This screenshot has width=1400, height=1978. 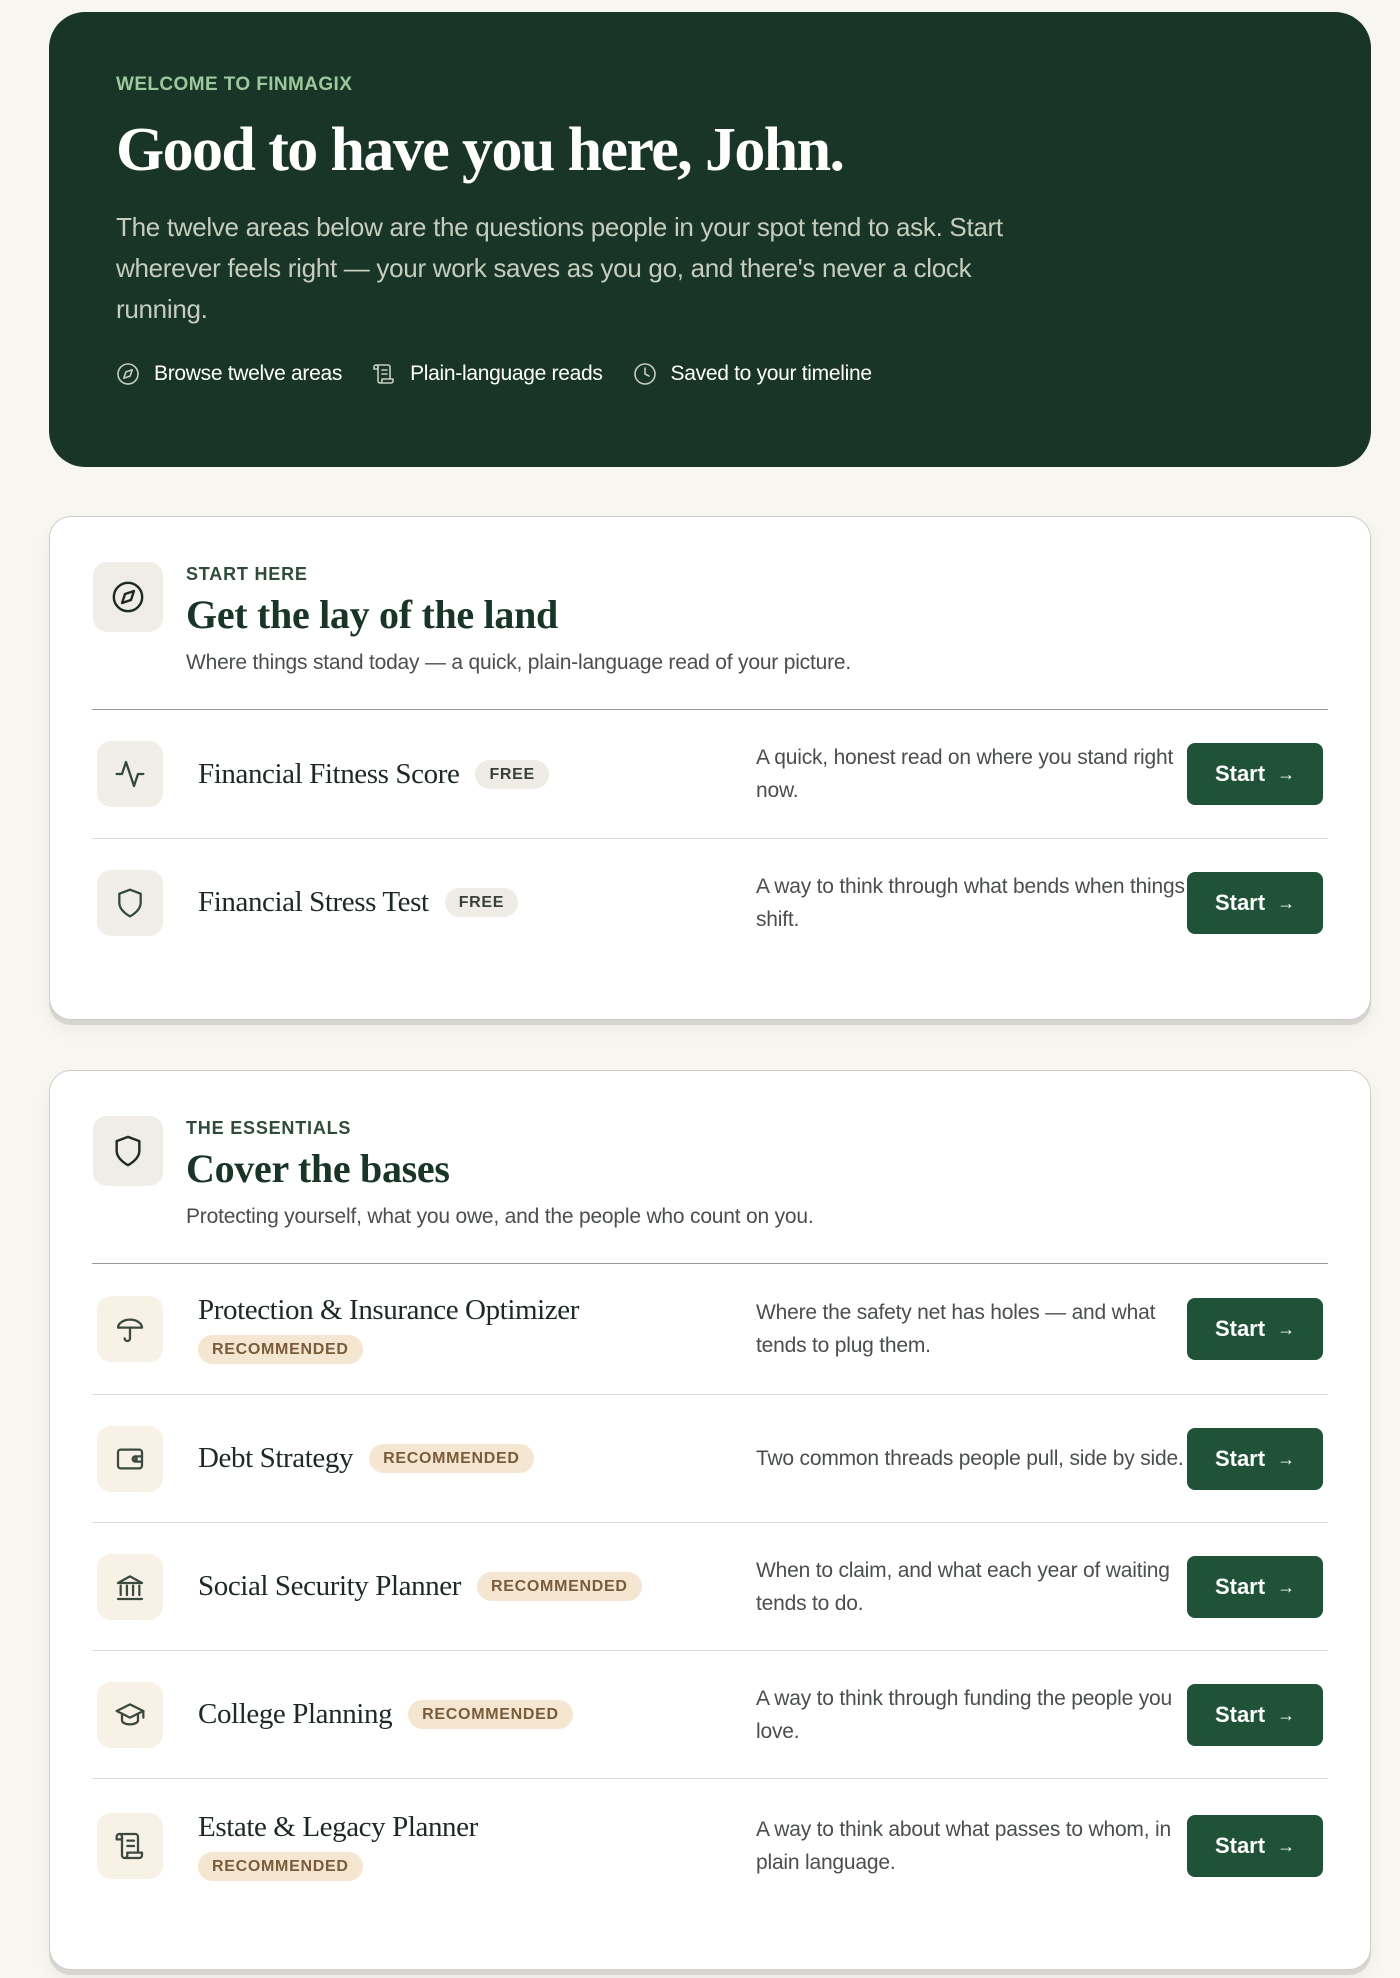 I want to click on hero-title: Good to have you here, John., so click(x=480, y=150).